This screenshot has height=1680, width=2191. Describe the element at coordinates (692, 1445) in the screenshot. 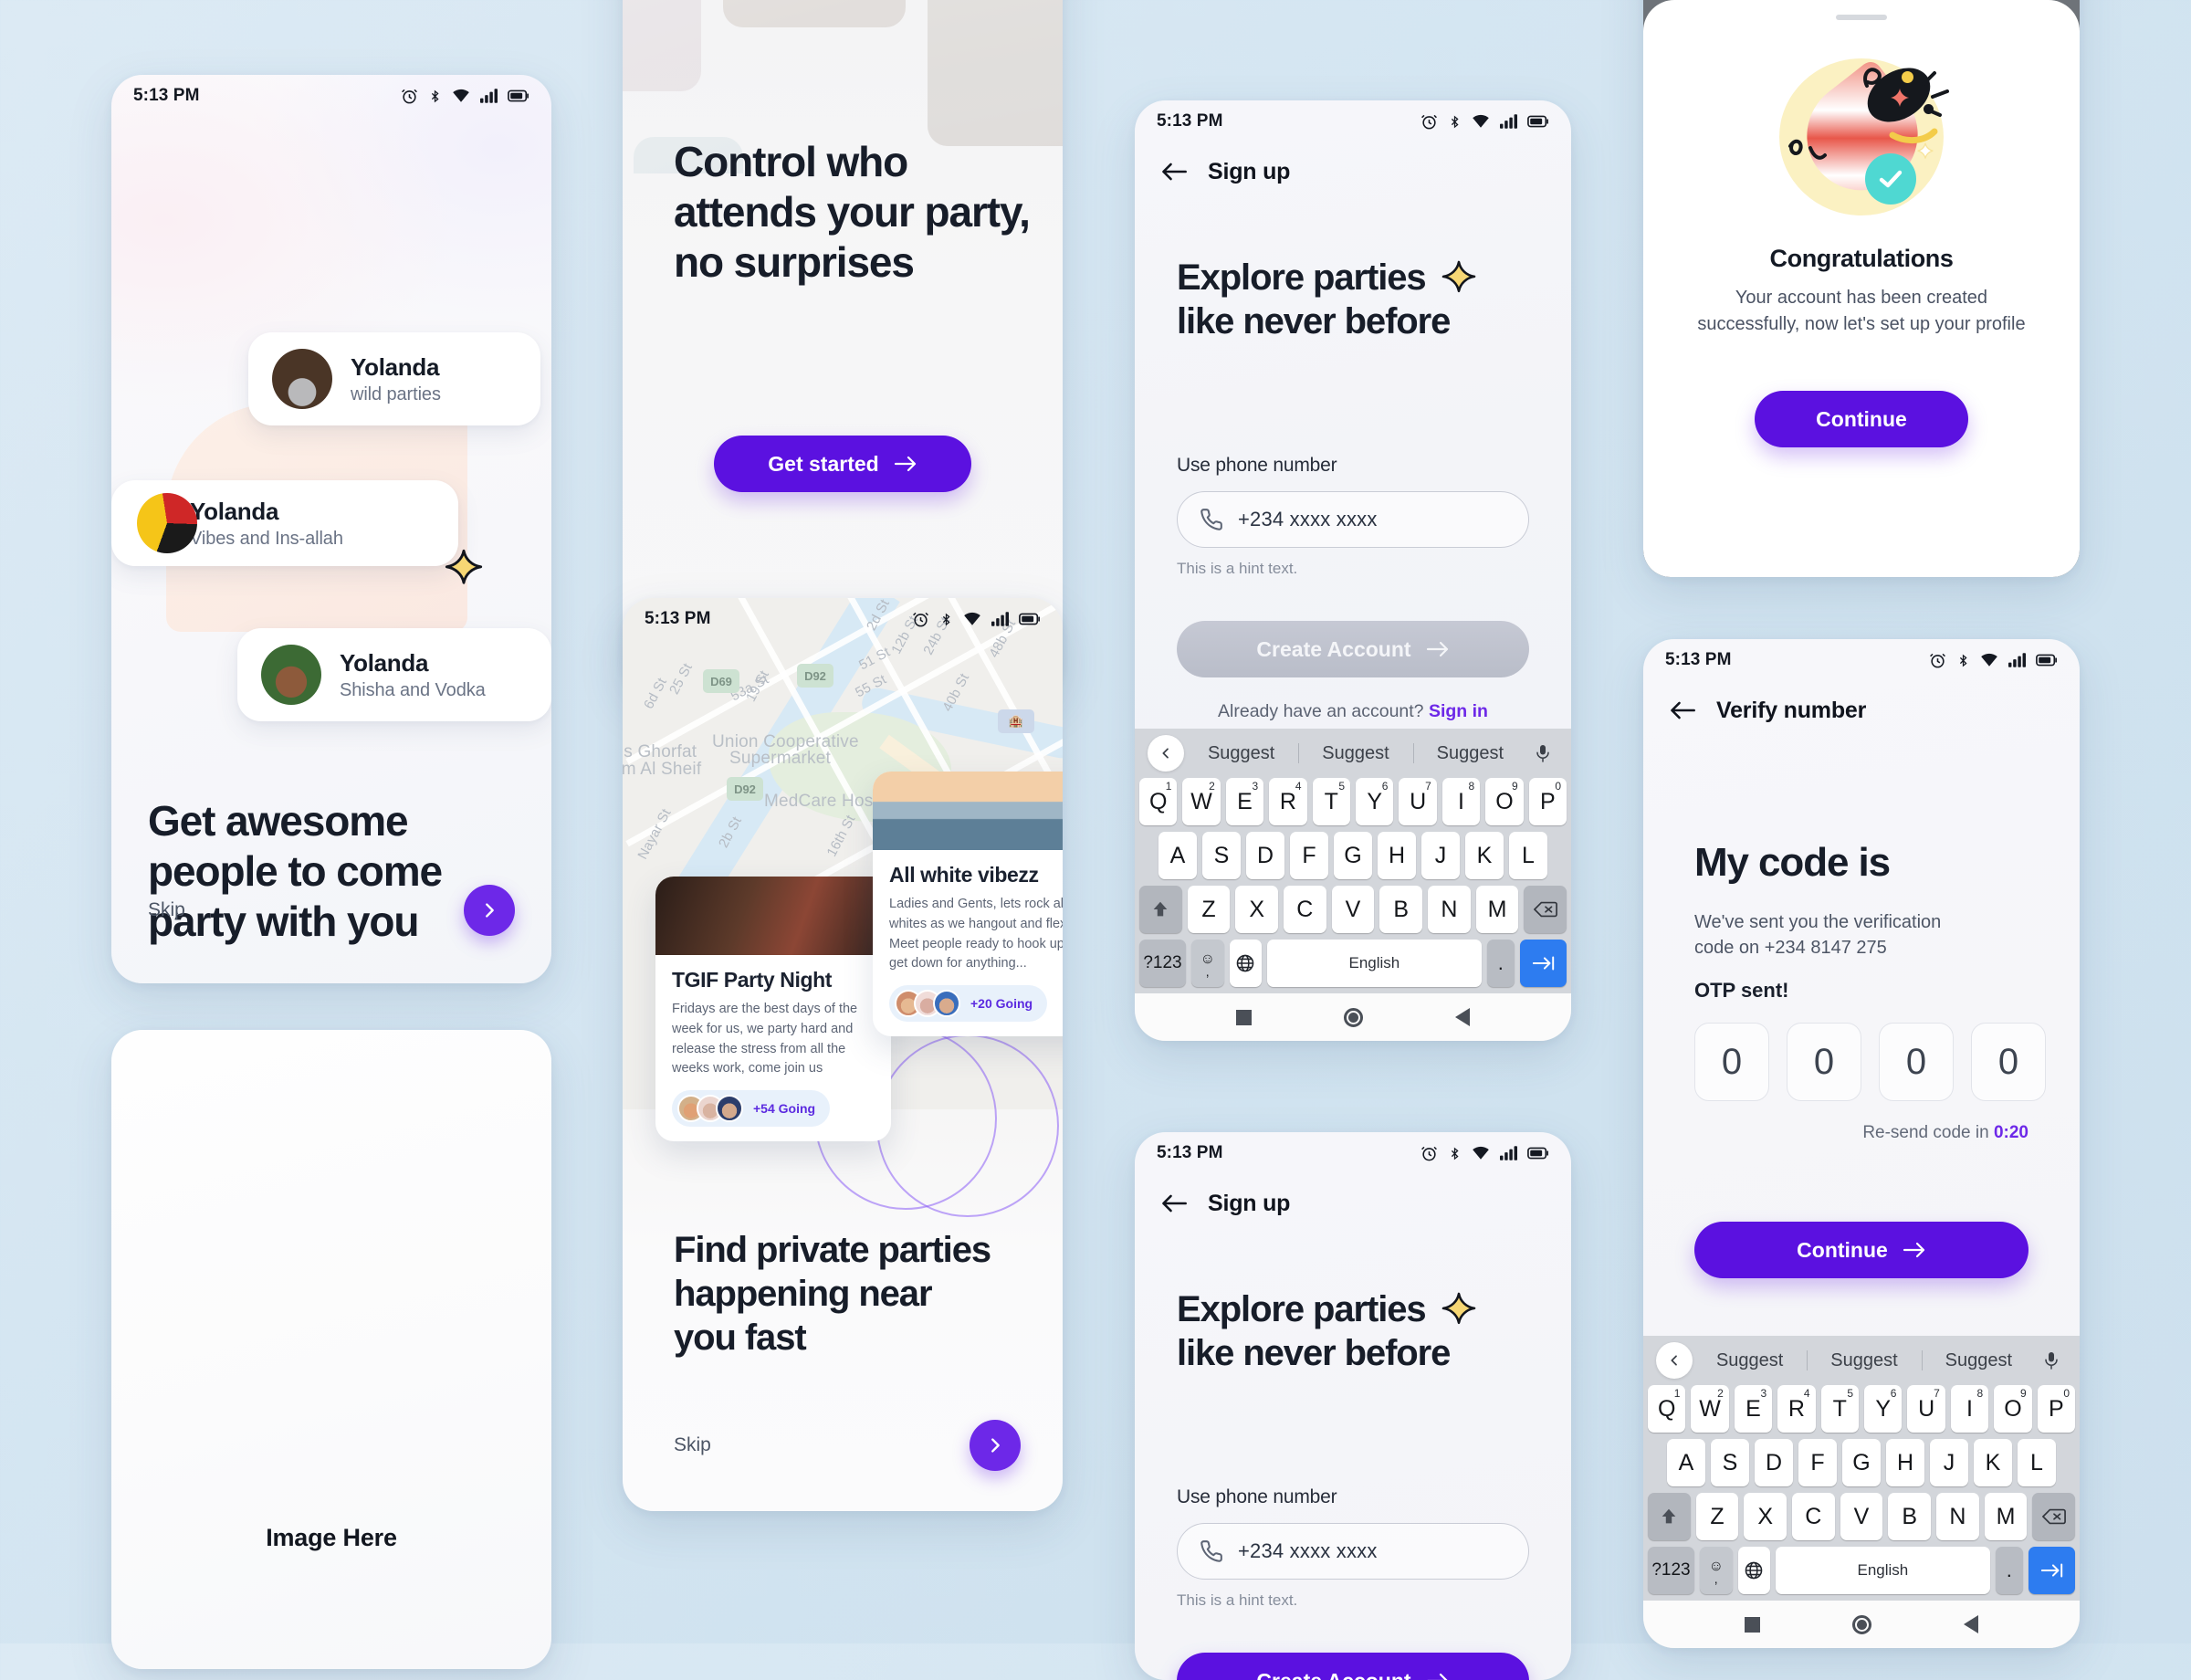

I see `skip-button: Skip` at that location.